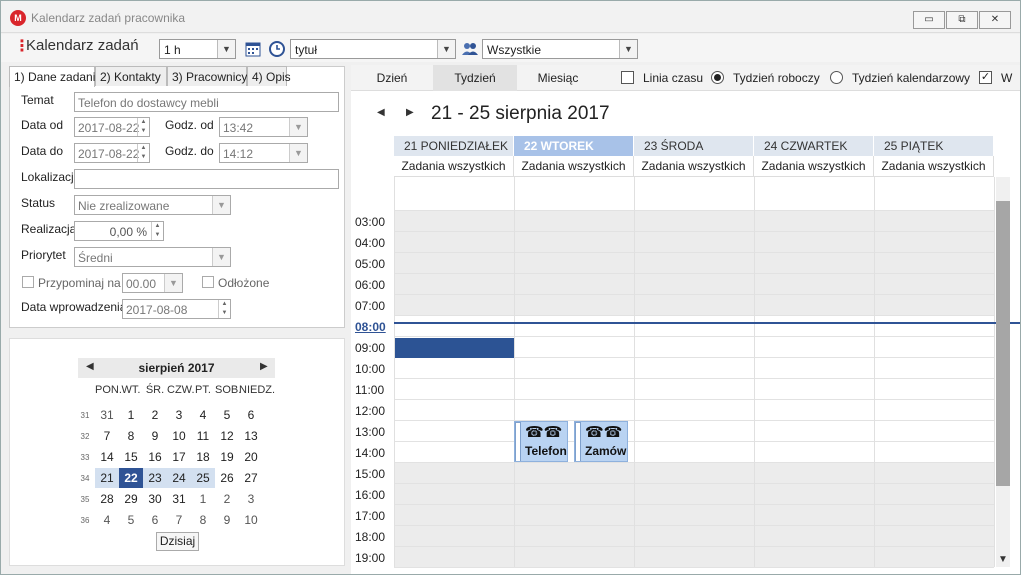  Describe the element at coordinates (836, 77) in the screenshot. I see `calweek-radio` at that location.